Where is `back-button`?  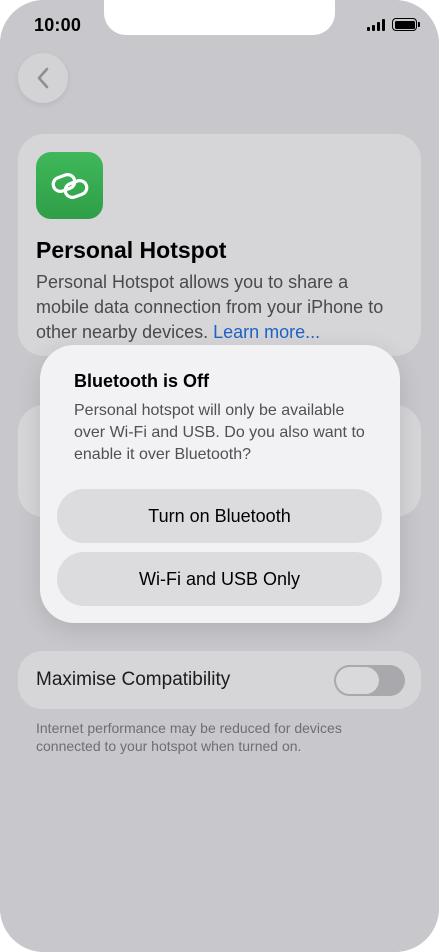
back-button is located at coordinates (43, 78).